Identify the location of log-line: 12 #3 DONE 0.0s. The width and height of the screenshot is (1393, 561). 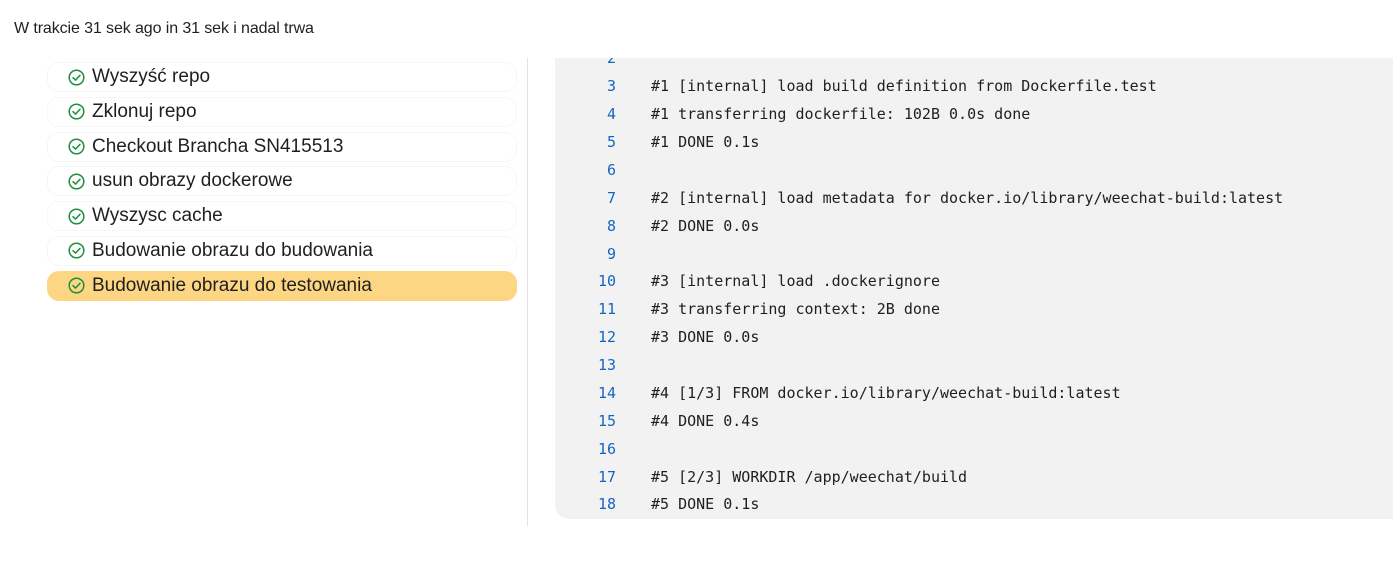
(974, 337).